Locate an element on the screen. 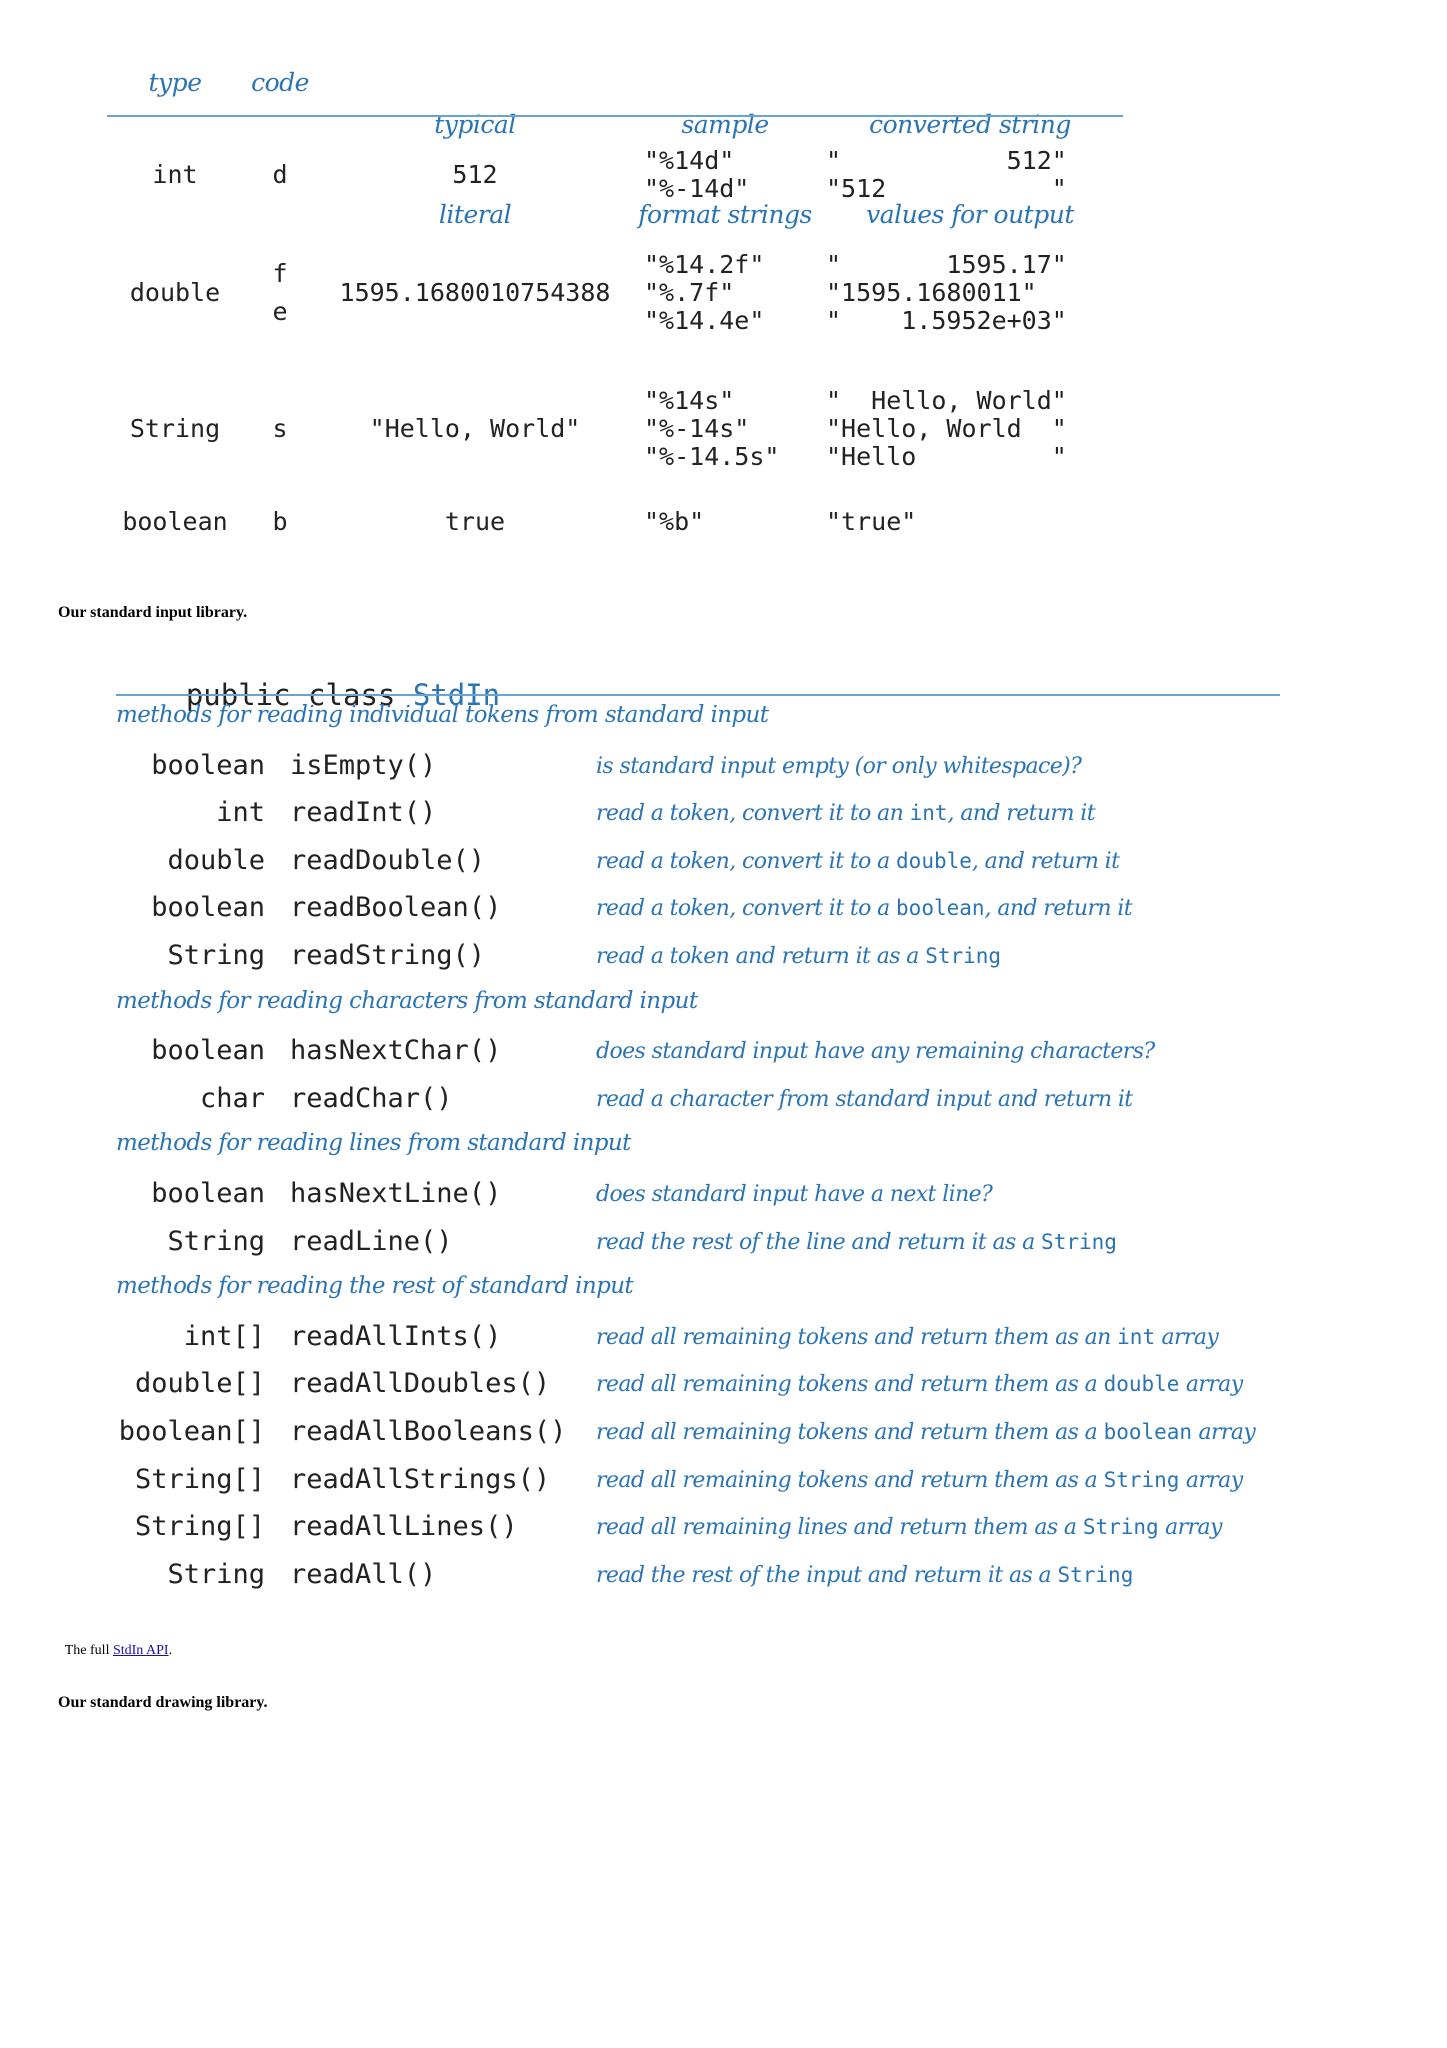 Image resolution: width=1447 pixels, height=2048 pixels. header-code: code is located at coordinates (280, 82).